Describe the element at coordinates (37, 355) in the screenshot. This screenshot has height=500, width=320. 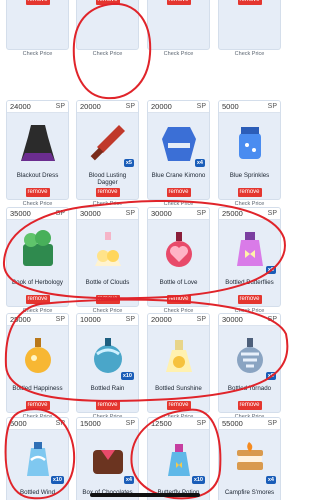
I see `happiness-bottle-icon` at that location.